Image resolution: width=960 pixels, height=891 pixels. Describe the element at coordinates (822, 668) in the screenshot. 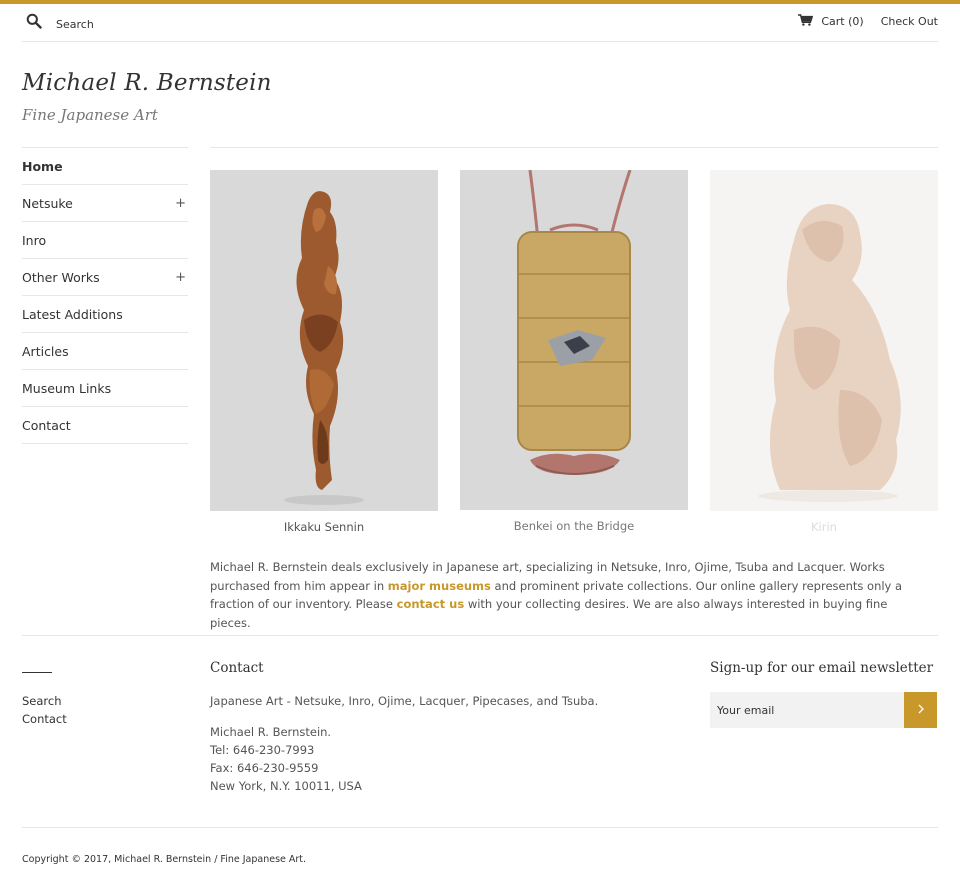

I see `newsletter-heading: Sign-up for our email newsletter` at that location.